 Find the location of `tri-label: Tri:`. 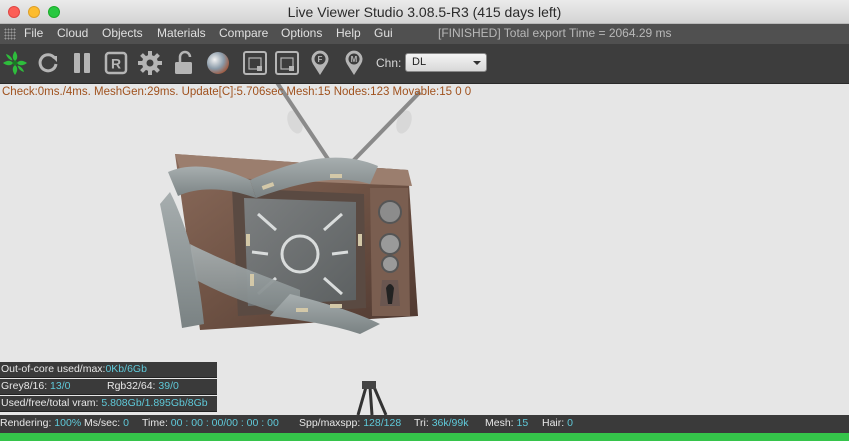

tri-label: Tri: is located at coordinates (421, 423).